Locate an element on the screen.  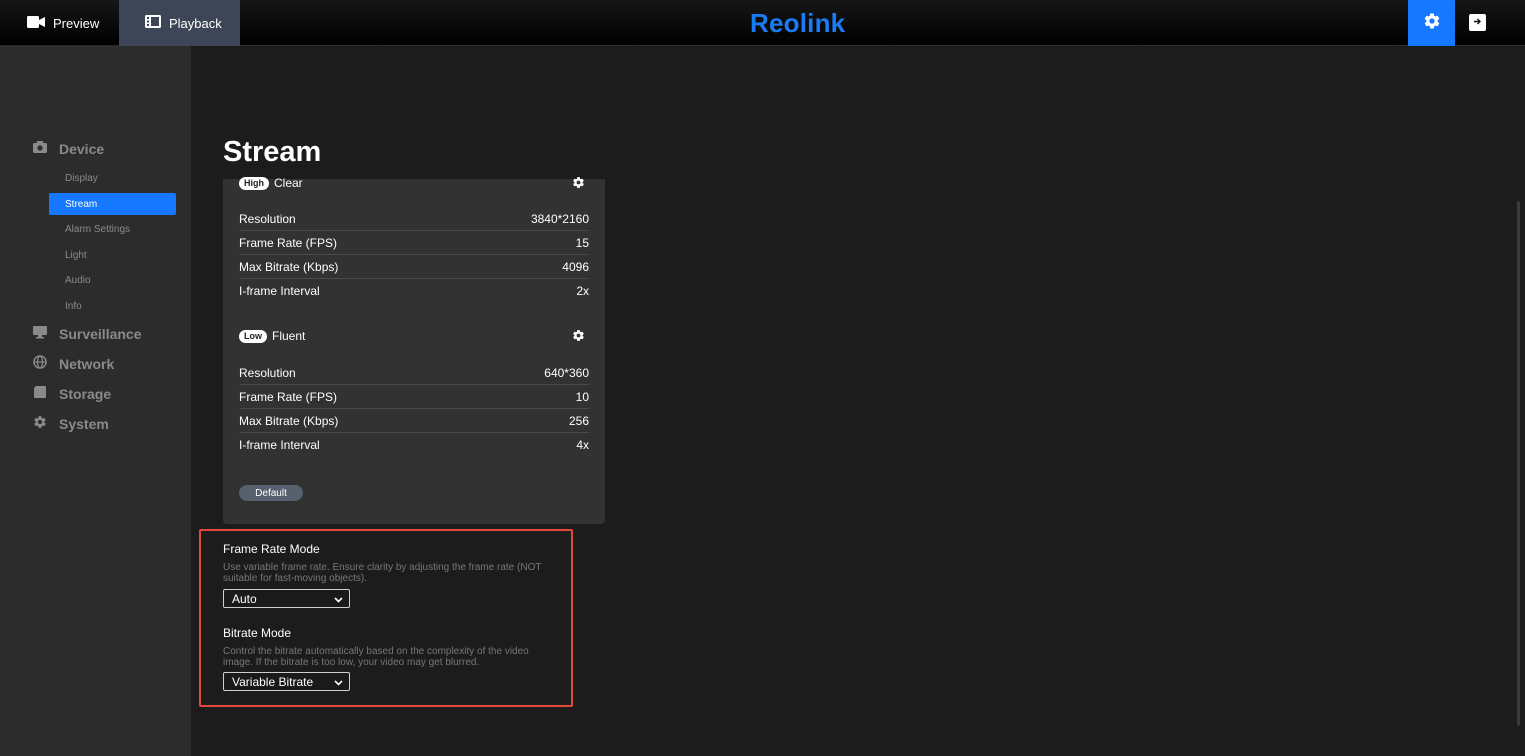
logout-arrow-icon is located at coordinates (1477, 23).